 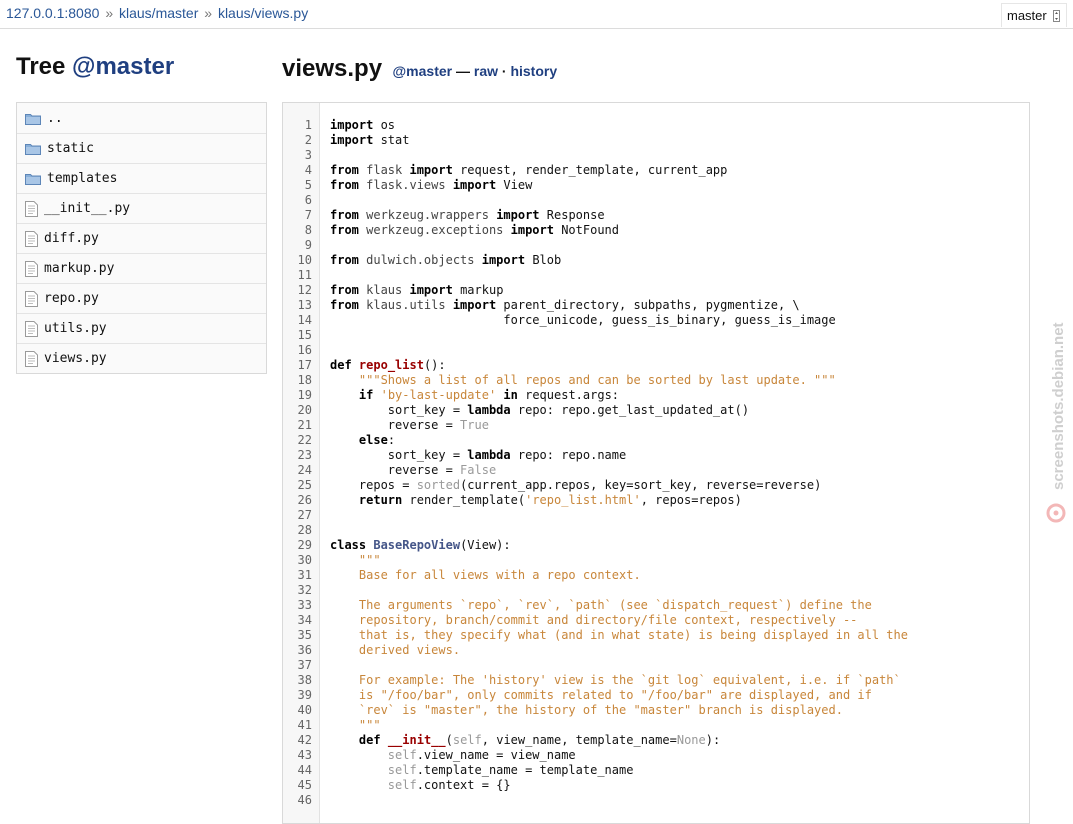 I want to click on code-token: derived views., so click(x=409, y=650).